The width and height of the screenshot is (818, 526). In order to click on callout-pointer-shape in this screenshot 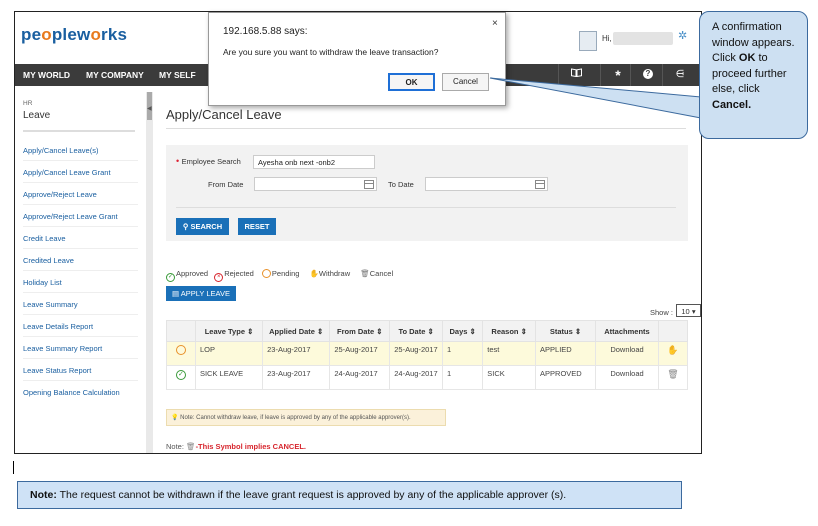, I will do `click(595, 98)`.